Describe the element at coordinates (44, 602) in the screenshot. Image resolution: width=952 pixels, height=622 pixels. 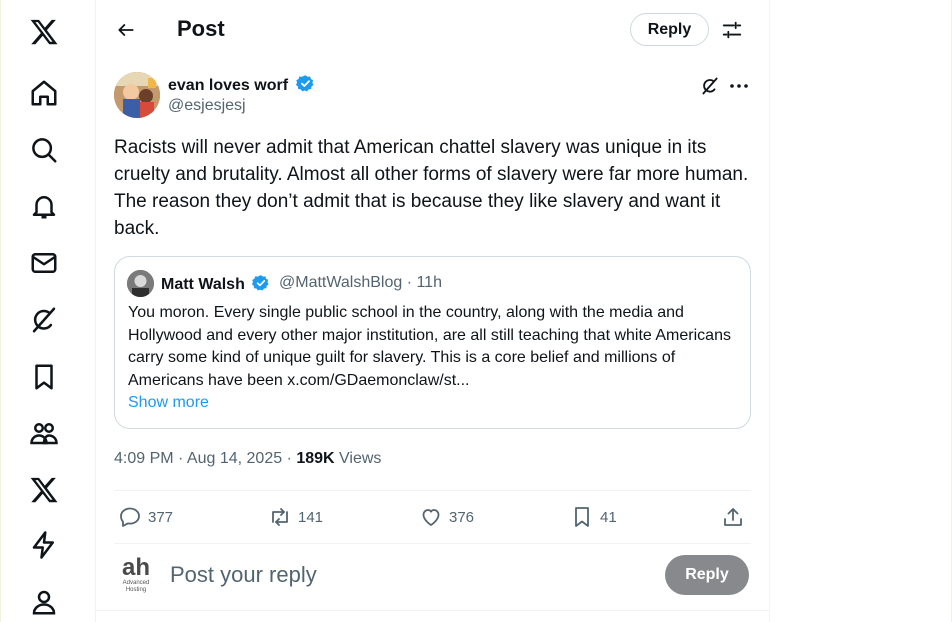
I see `profile-icon` at that location.